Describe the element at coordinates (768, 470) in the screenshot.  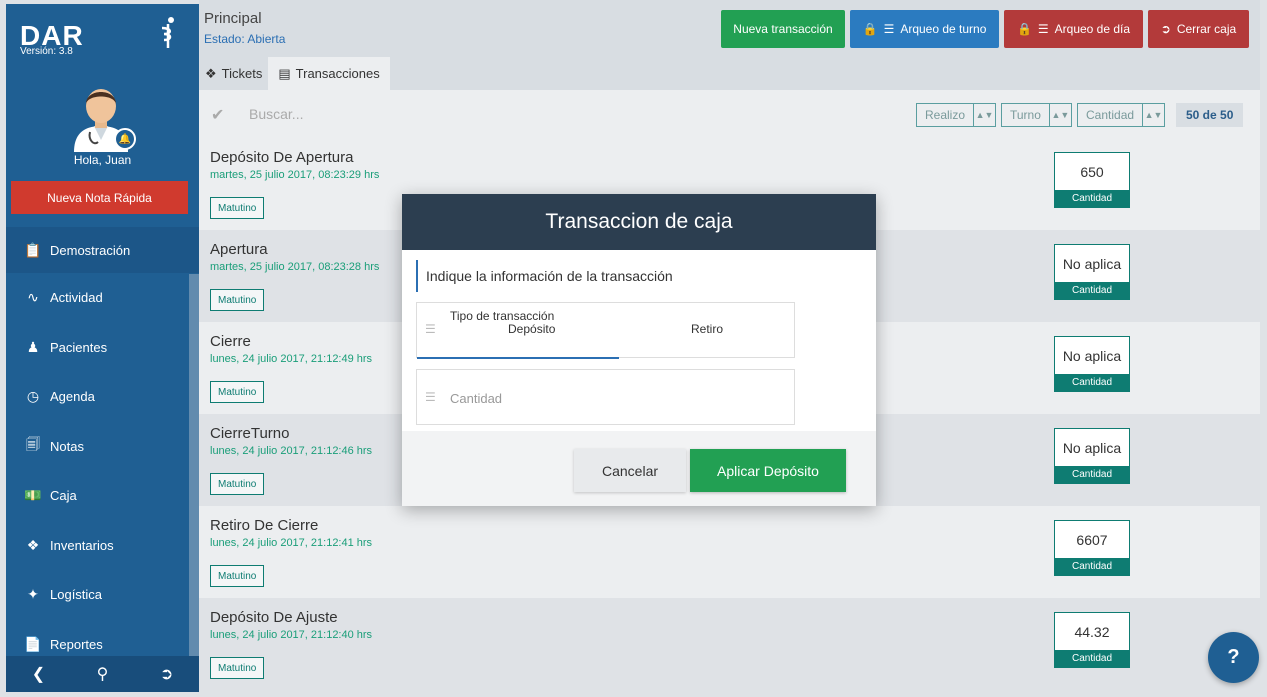
I see `apply-deposit-button: Aplicar Depósito` at that location.